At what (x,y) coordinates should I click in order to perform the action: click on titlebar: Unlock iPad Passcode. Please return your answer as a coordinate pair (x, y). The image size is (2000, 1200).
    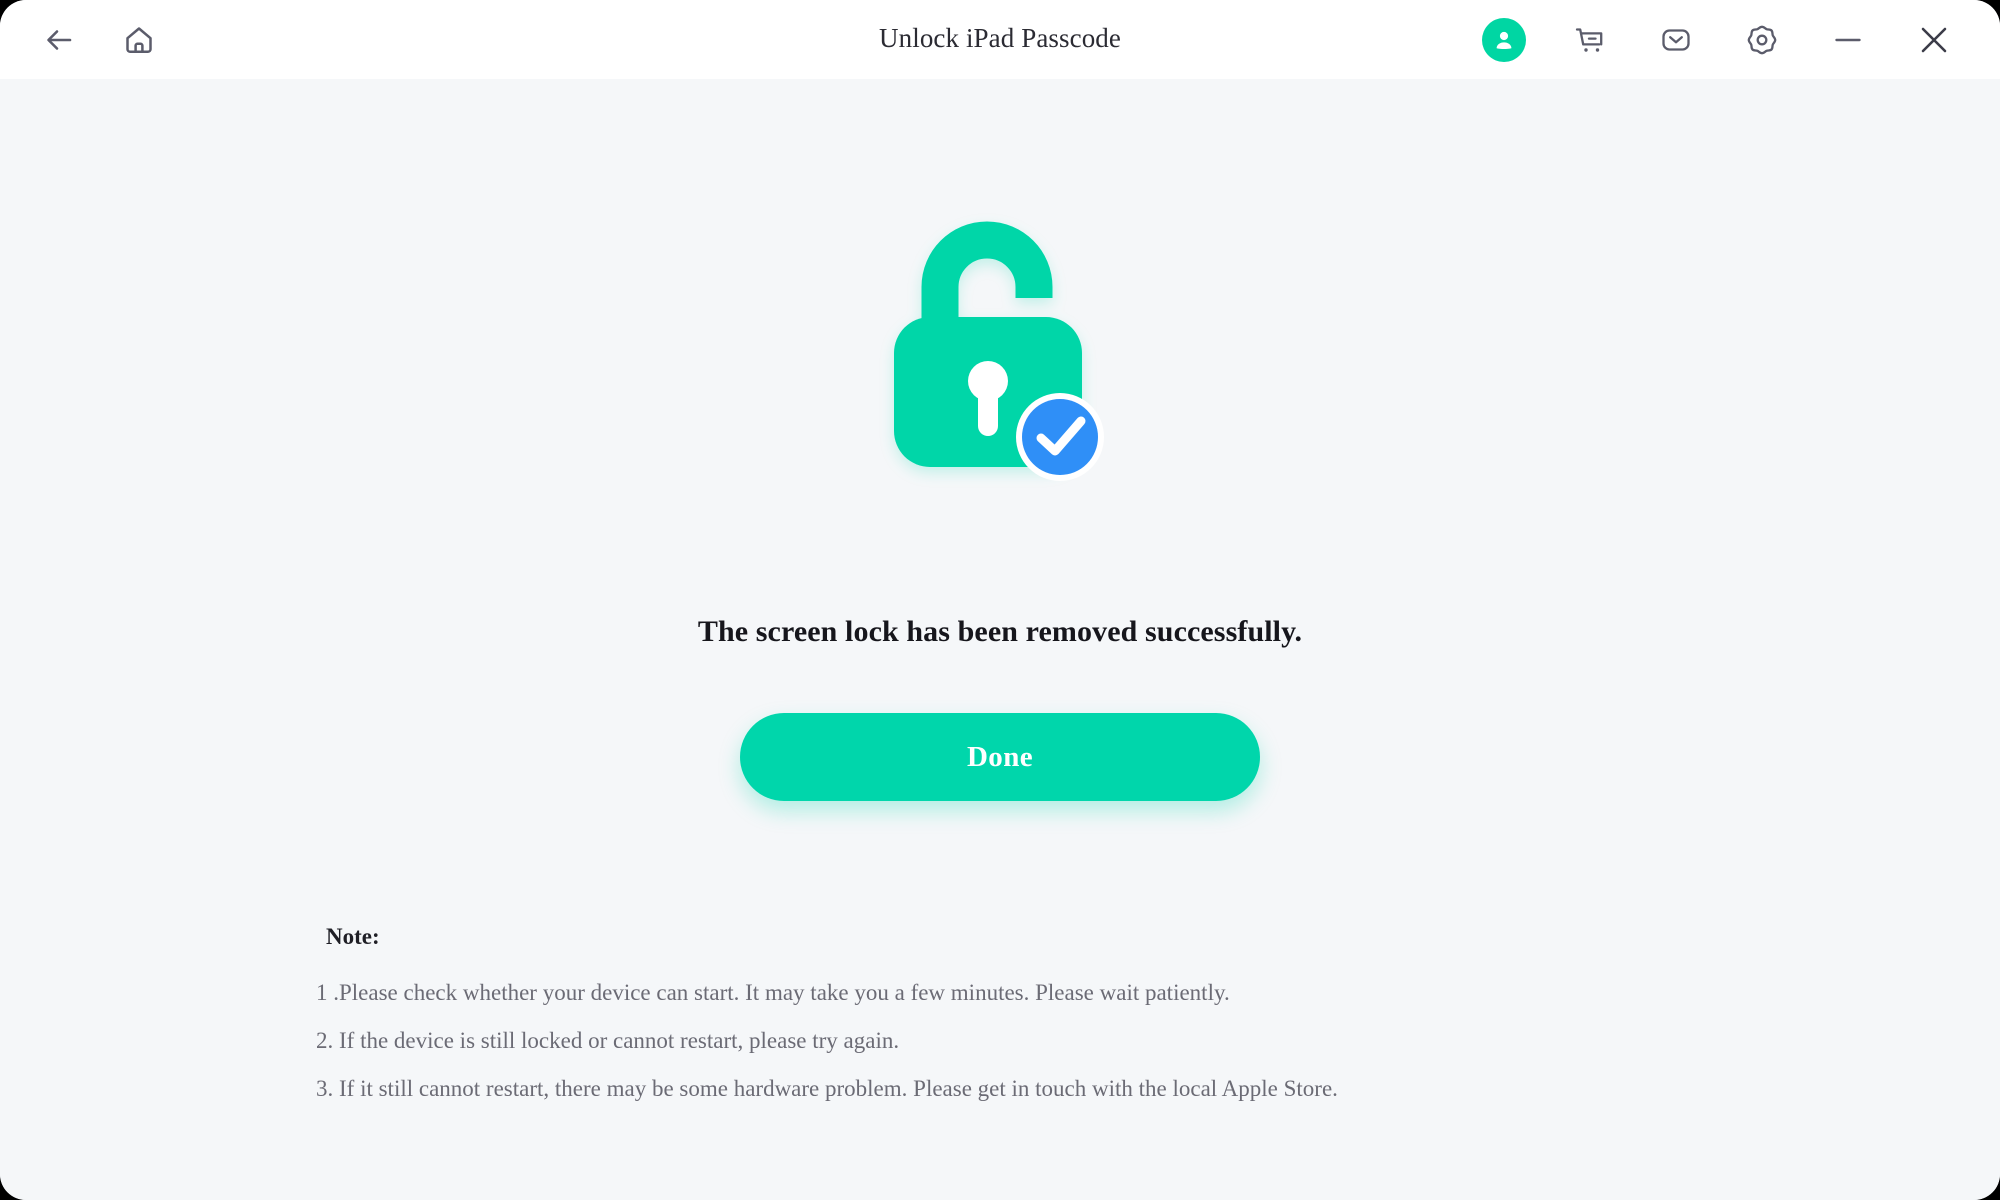
    Looking at the image, I should click on (1000, 39).